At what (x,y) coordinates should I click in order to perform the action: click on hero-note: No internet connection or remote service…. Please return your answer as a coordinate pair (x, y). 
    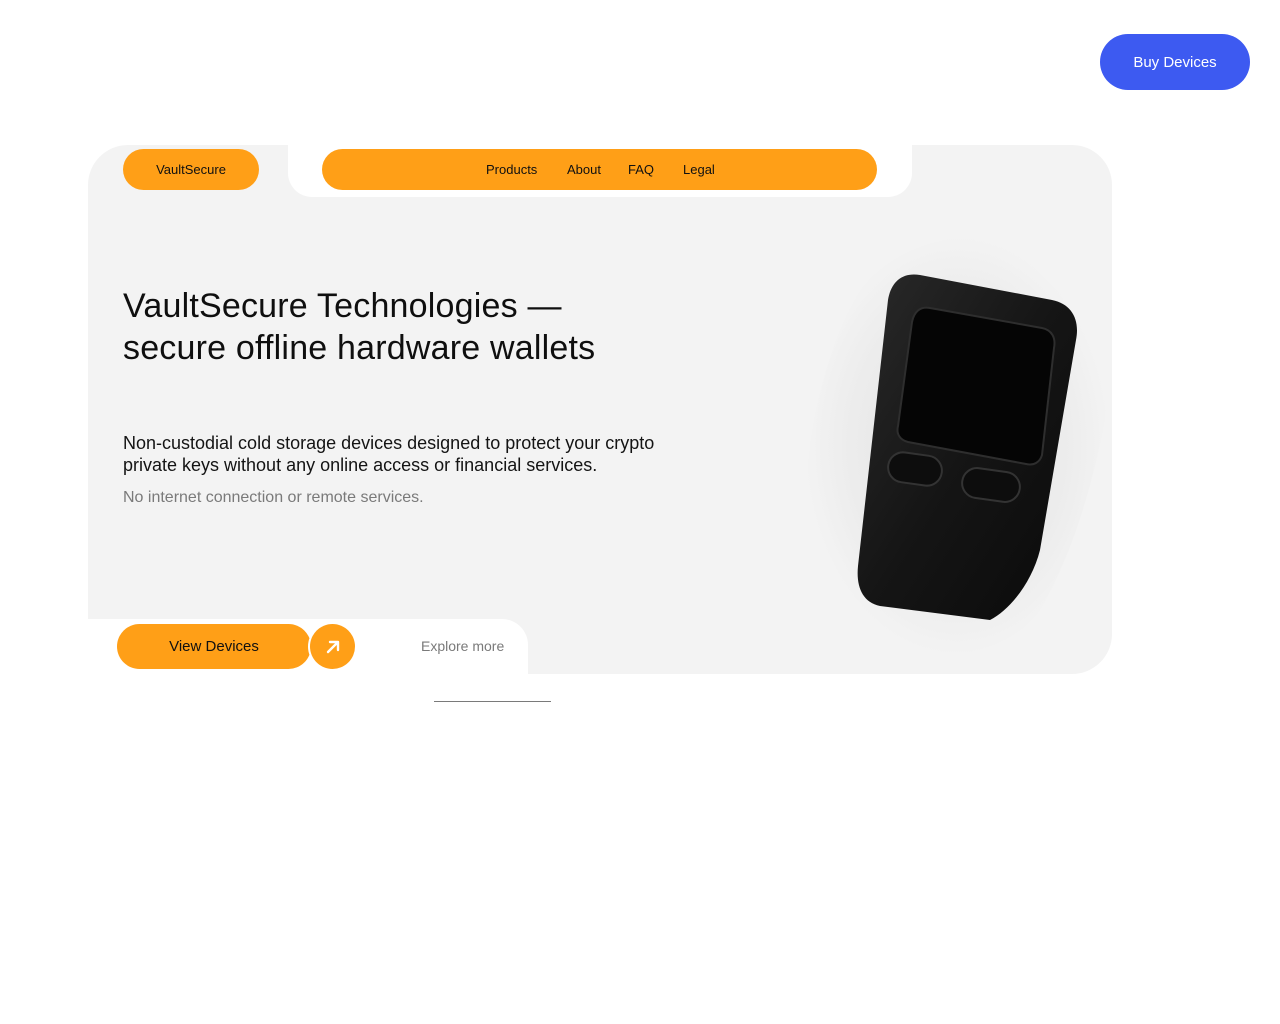
    Looking at the image, I should click on (273, 497).